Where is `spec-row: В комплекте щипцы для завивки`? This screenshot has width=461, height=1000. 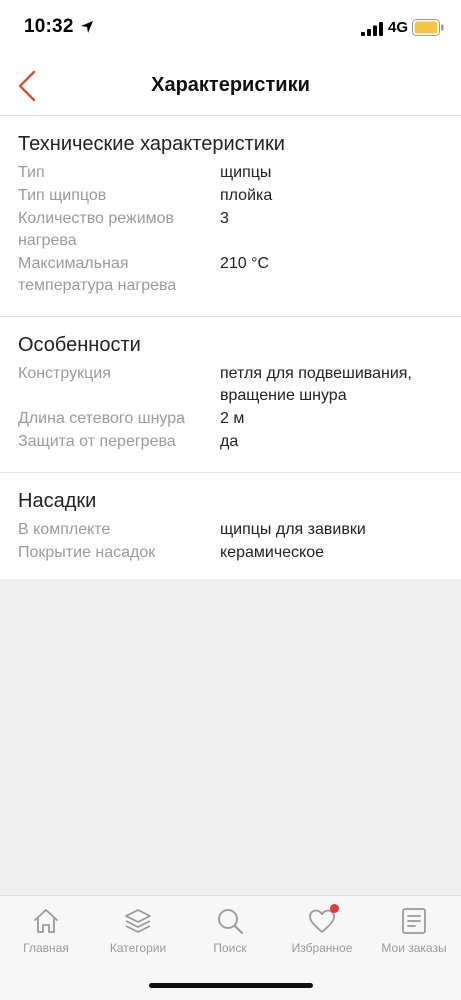 spec-row: В комплекте щипцы для завивки is located at coordinates (230, 530).